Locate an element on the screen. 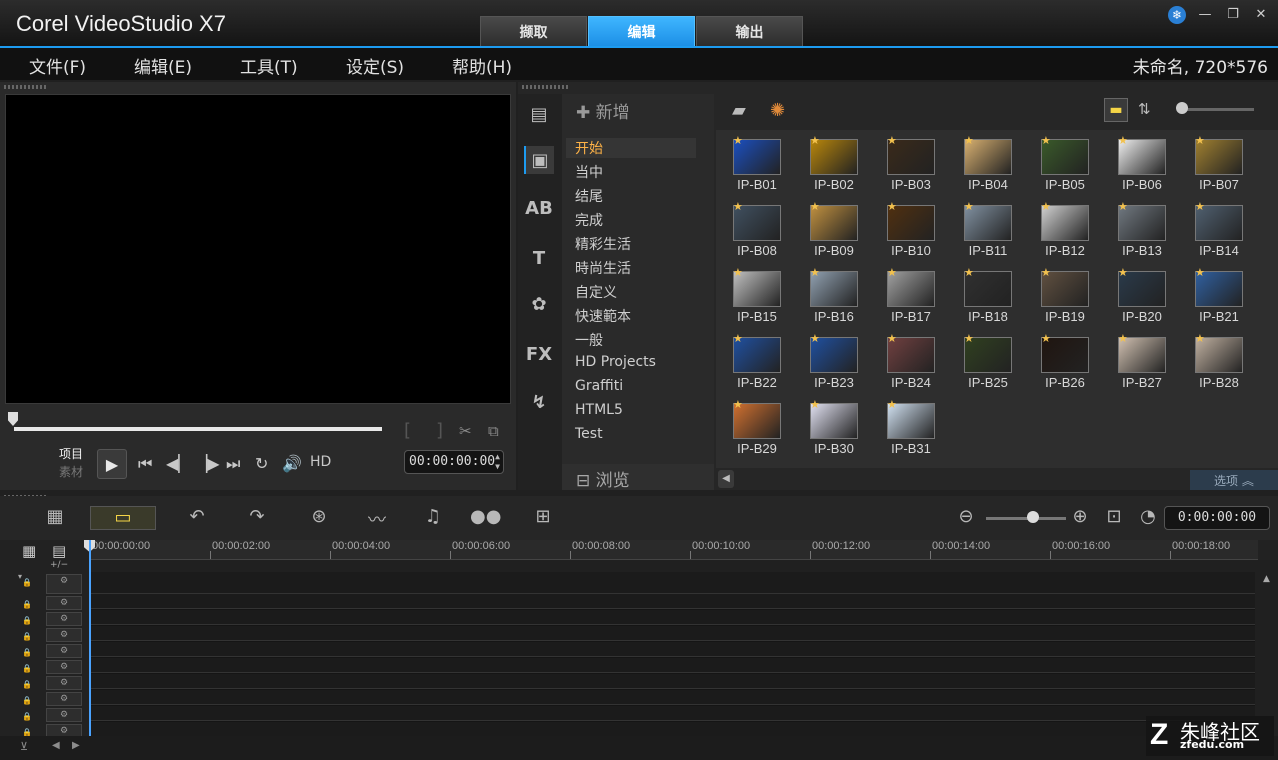 The height and width of the screenshot is (760, 1278). template-thumbnail: ★ IP-B18 is located at coordinates (997, 298).